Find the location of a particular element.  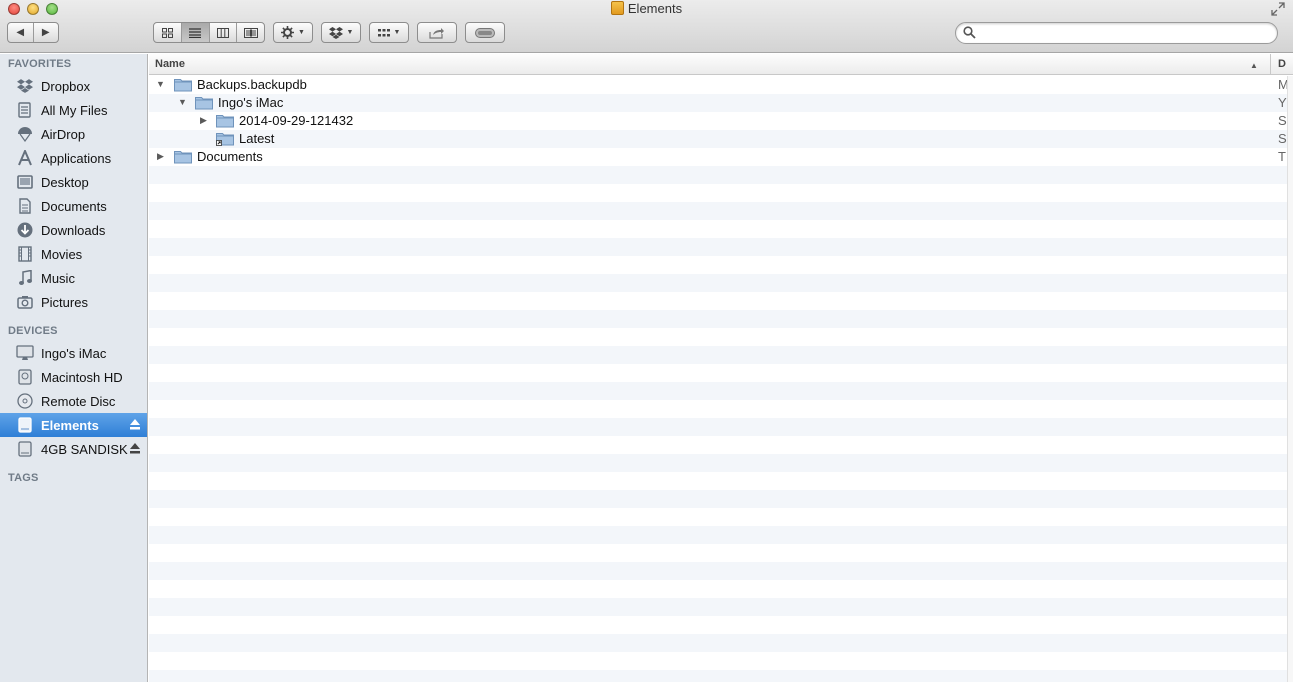

search-input is located at coordinates (1125, 33).